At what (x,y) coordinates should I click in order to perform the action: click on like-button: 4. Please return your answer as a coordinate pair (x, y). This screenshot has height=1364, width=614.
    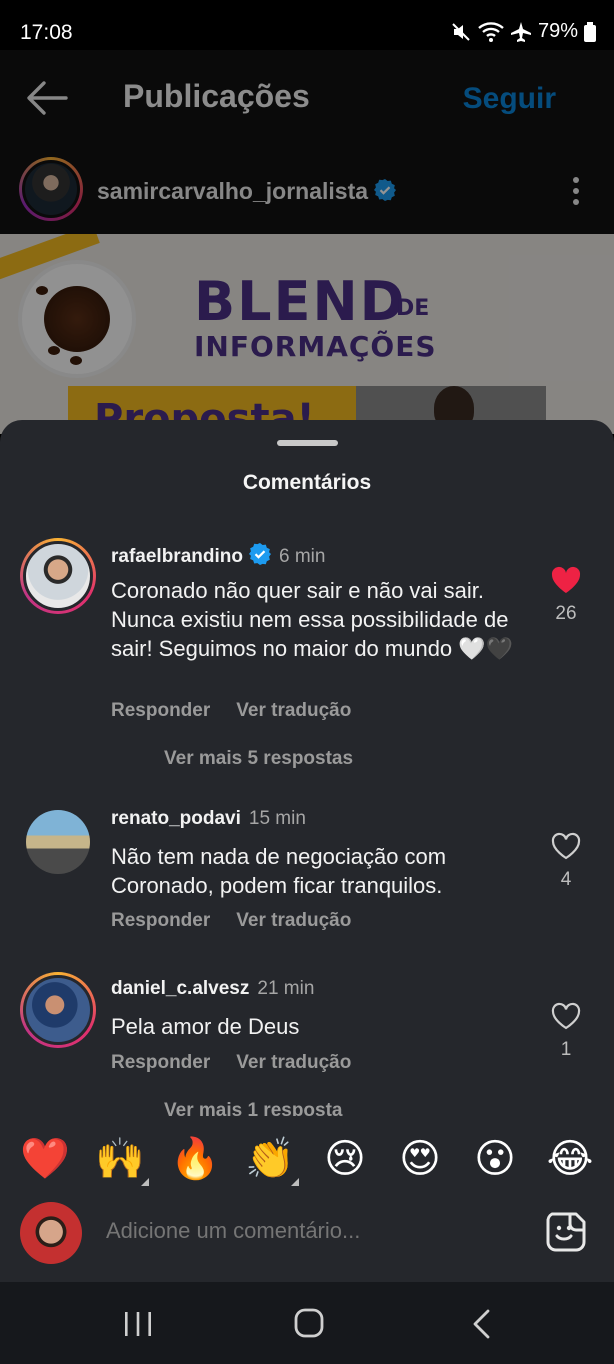
    Looking at the image, I should click on (566, 861).